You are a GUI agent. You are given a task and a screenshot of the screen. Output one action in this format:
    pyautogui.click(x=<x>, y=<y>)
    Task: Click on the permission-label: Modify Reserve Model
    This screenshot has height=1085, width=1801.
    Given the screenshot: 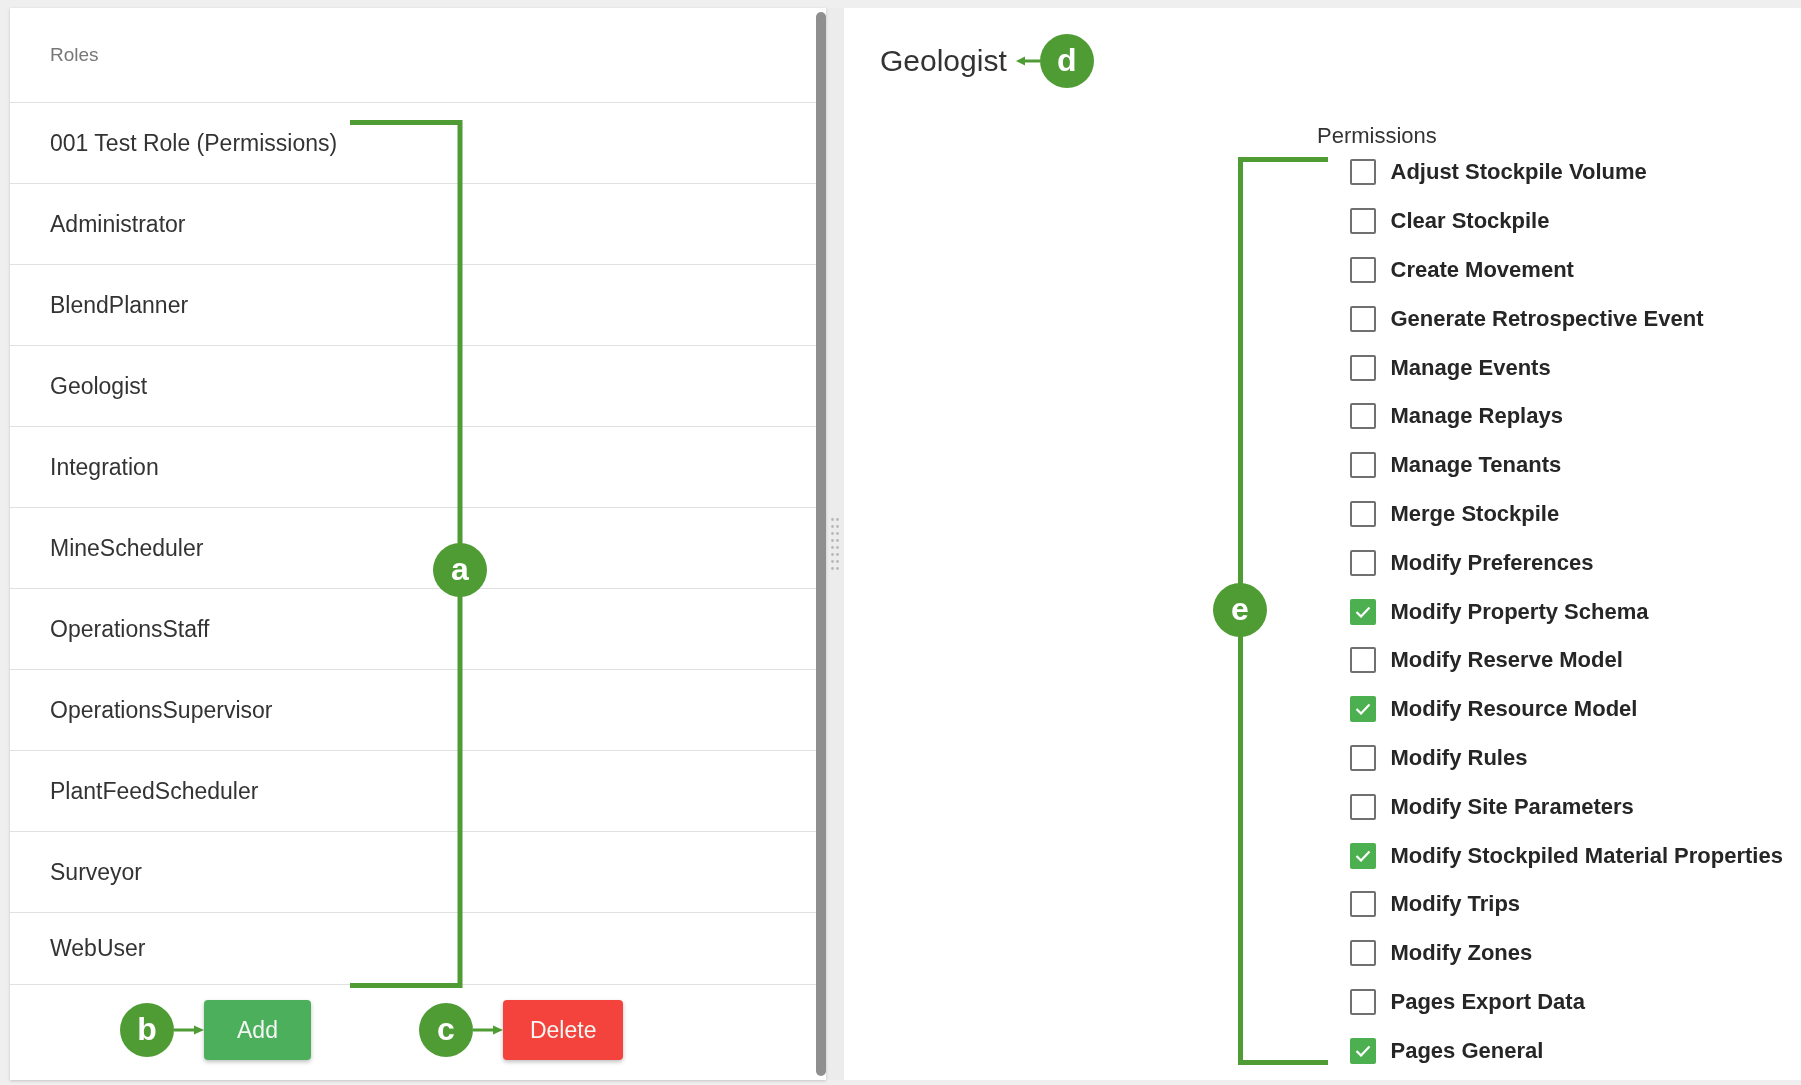 What is the action you would take?
    pyautogui.click(x=1506, y=660)
    